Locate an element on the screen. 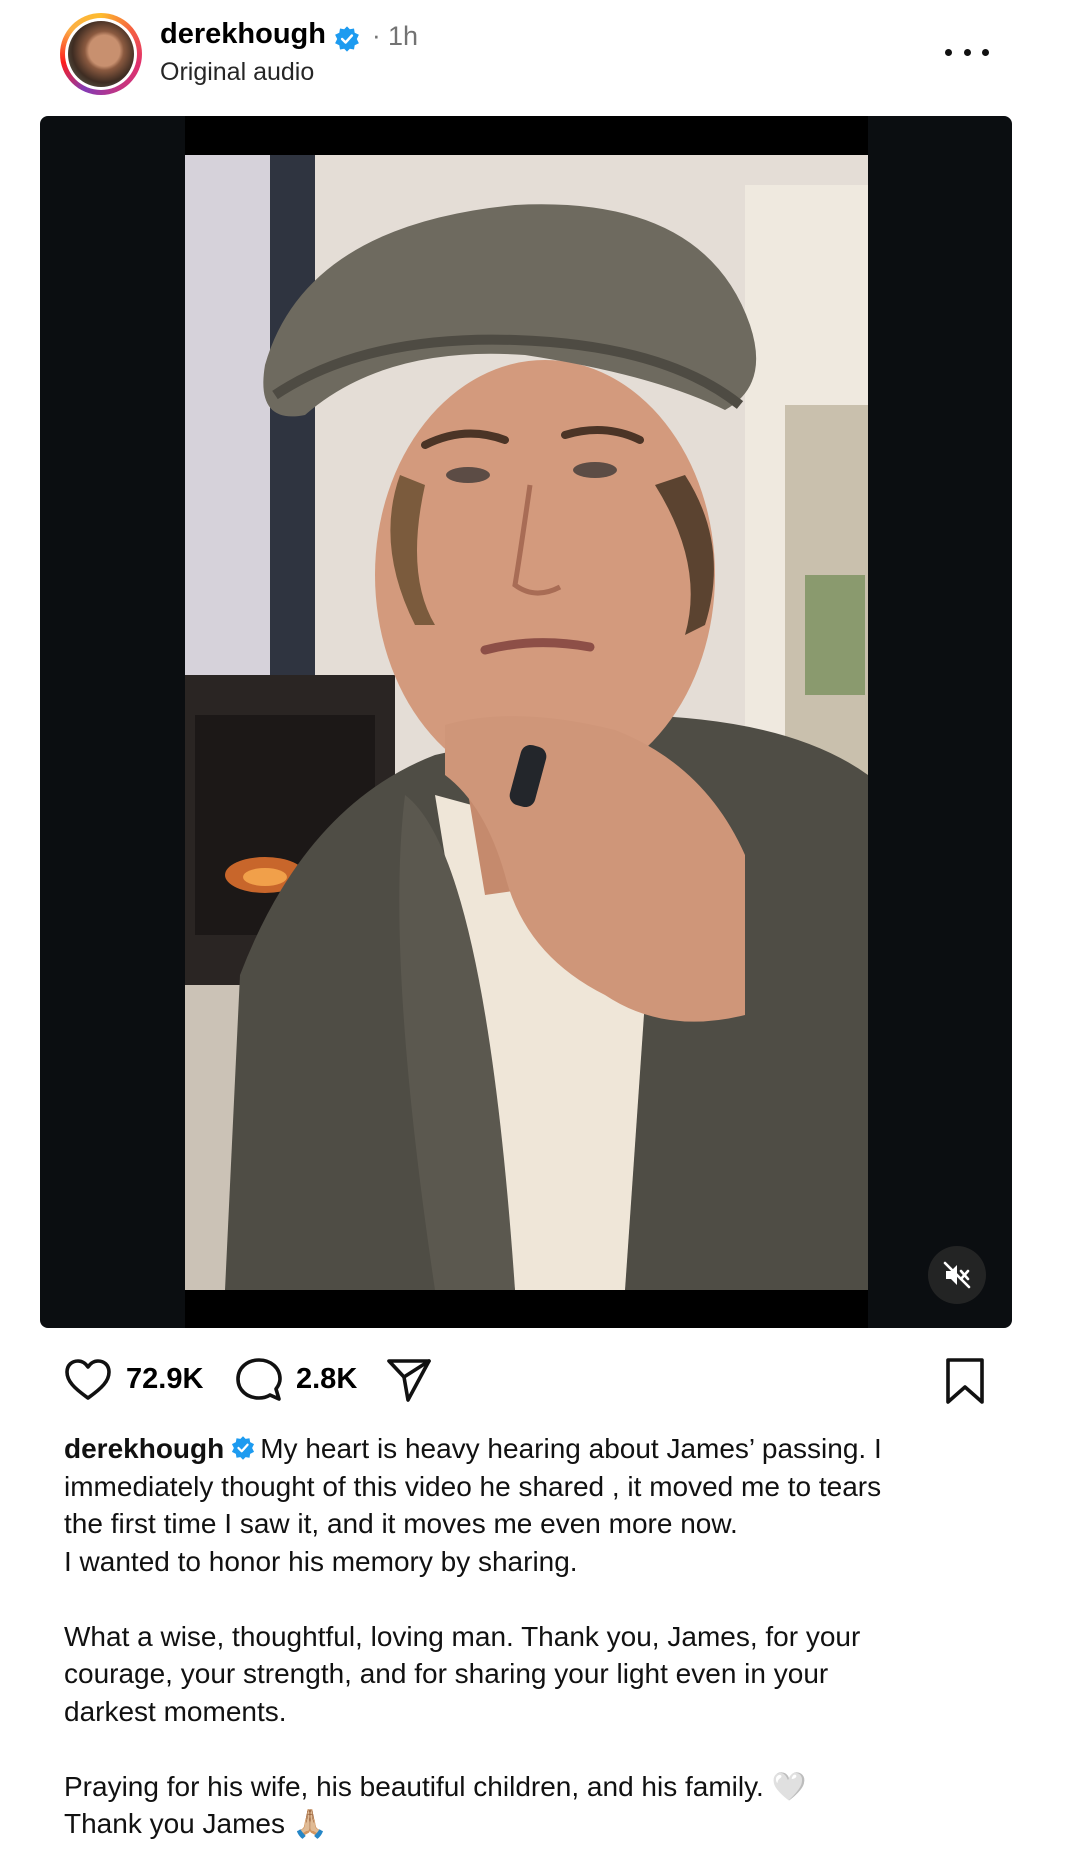 The image size is (1074, 1875). post-actions: 72.9K 2.8K is located at coordinates (537, 1382).